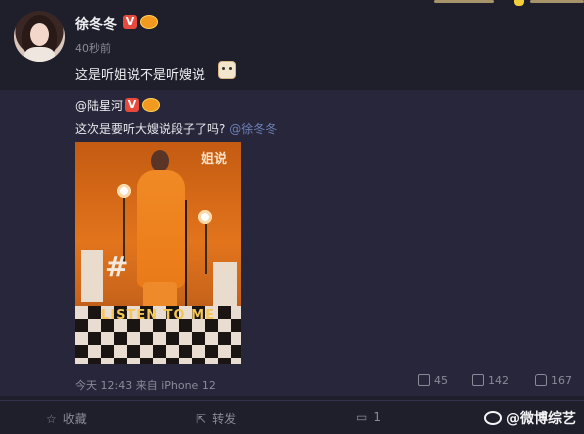 The image size is (584, 434). What do you see at coordinates (433, 382) in the screenshot?
I see `repost-count: 45` at bounding box center [433, 382].